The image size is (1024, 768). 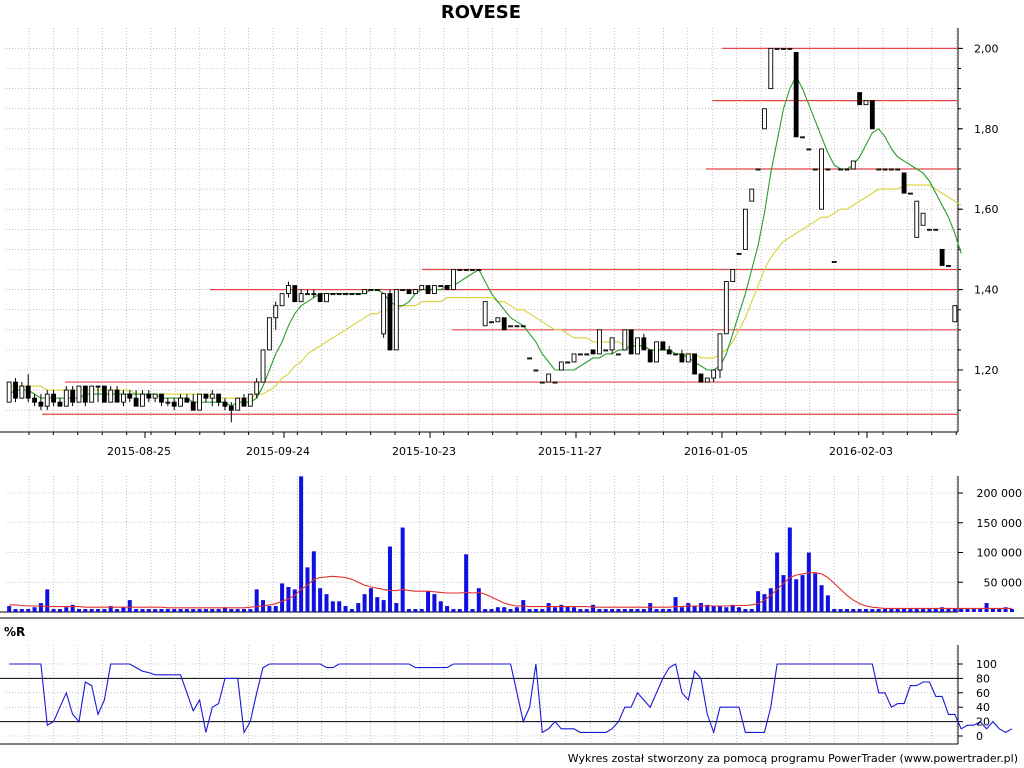 What do you see at coordinates (1003, 582) in the screenshot?
I see `volume-y-tick-label: 50 000` at bounding box center [1003, 582].